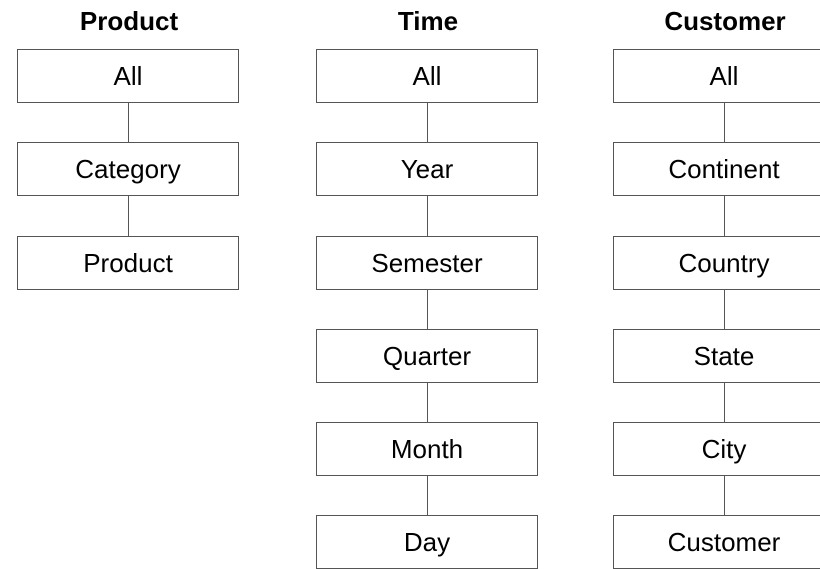  Describe the element at coordinates (716, 542) in the screenshot. I see `hierarchy-level-box: Customer` at that location.